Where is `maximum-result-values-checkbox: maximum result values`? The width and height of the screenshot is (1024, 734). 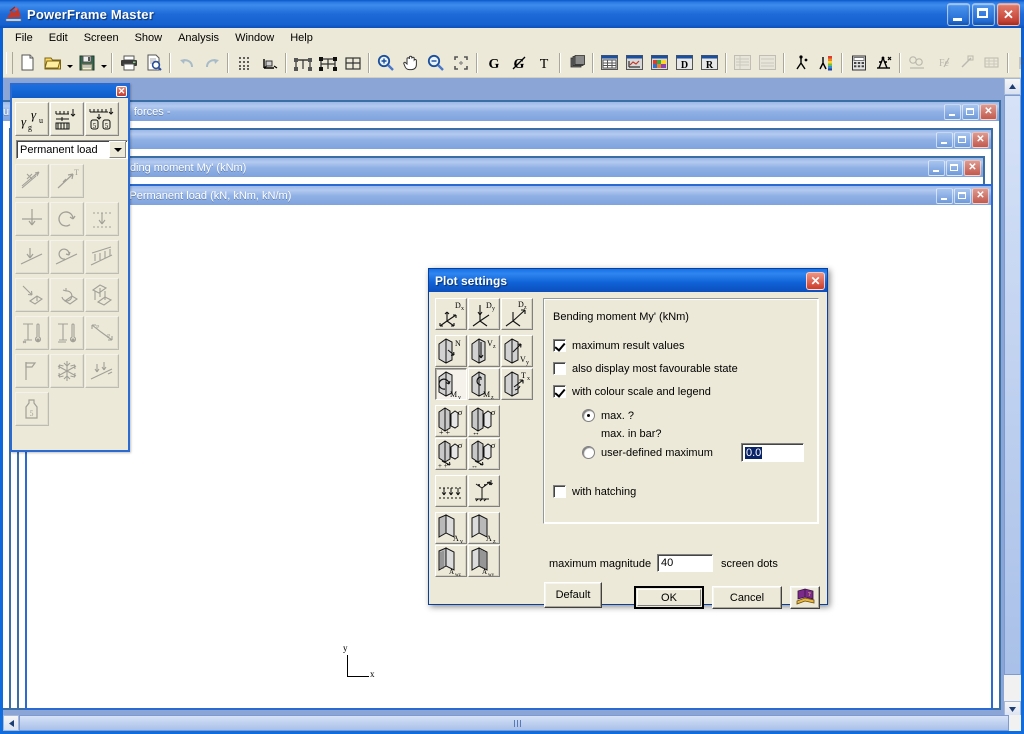
maximum-result-values-checkbox: maximum result values is located at coordinates (618, 345).